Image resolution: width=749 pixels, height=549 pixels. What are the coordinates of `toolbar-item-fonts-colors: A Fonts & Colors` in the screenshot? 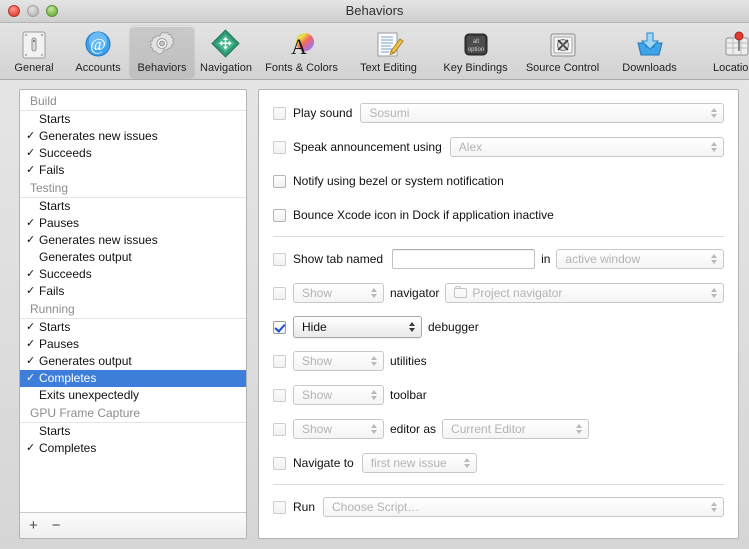 It's located at (301, 52).